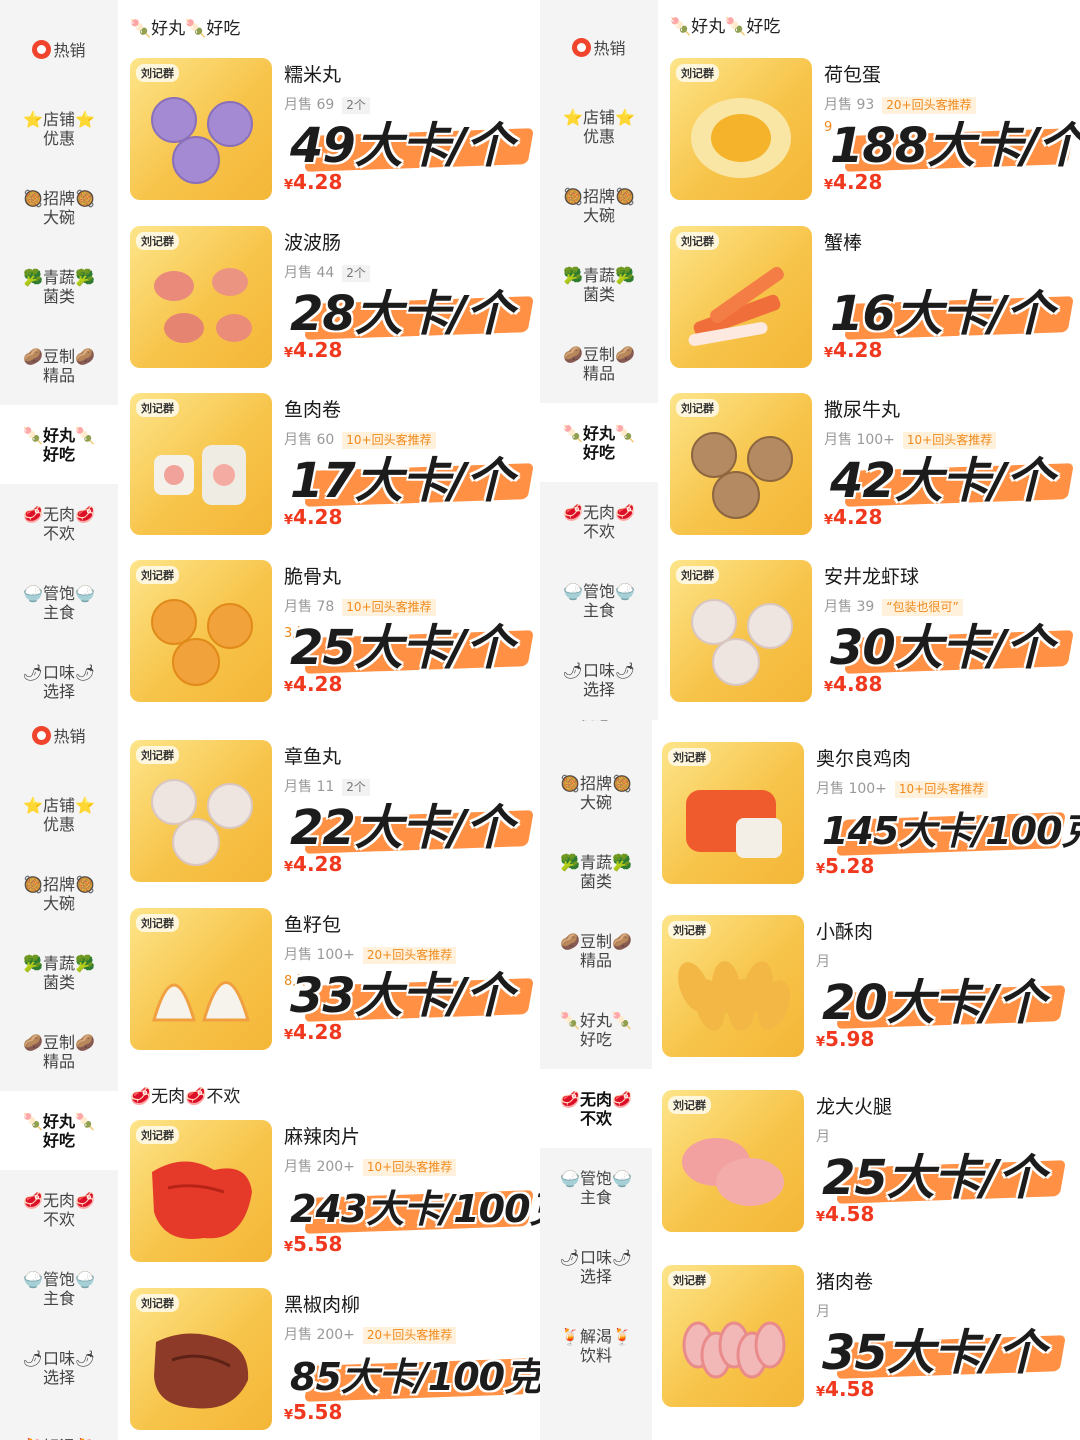  I want to click on sidebar-category-label: 🥔豆制🥔, so click(596, 941).